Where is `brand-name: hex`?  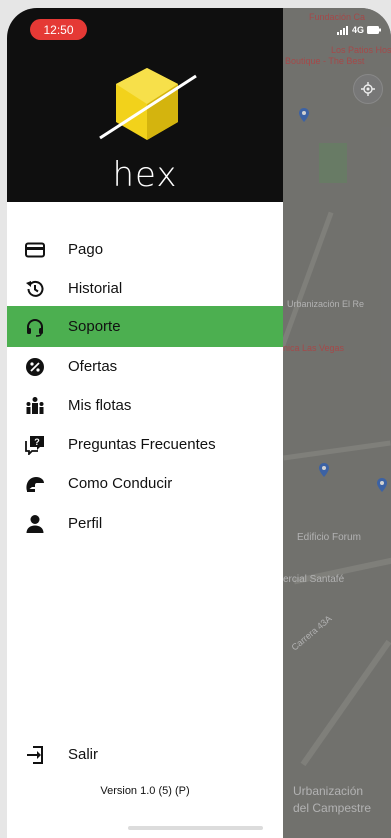 brand-name: hex is located at coordinates (145, 175).